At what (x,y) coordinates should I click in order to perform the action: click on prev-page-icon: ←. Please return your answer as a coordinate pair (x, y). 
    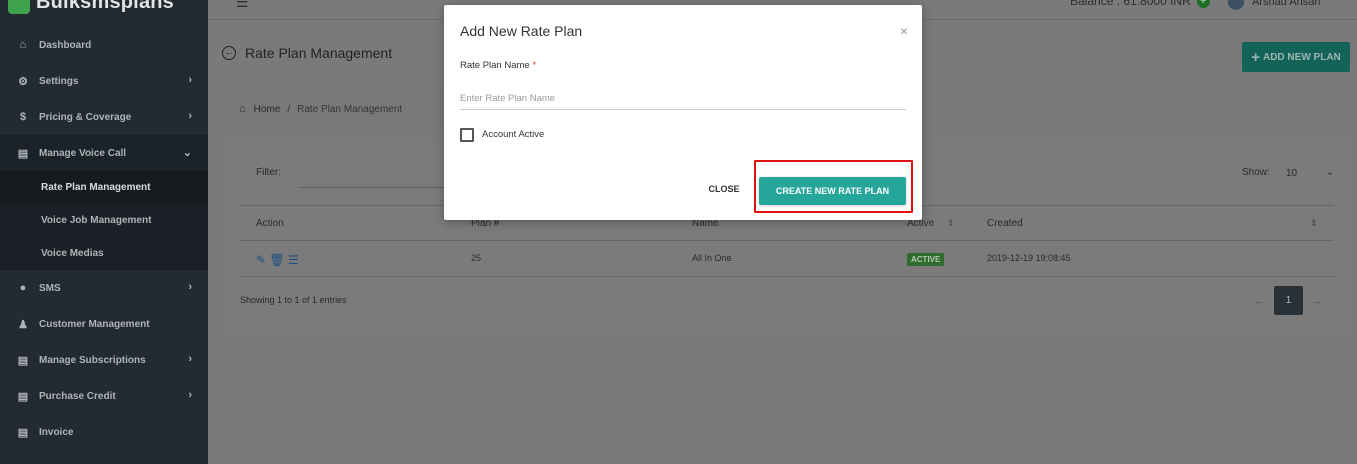
    Looking at the image, I should click on (1260, 301).